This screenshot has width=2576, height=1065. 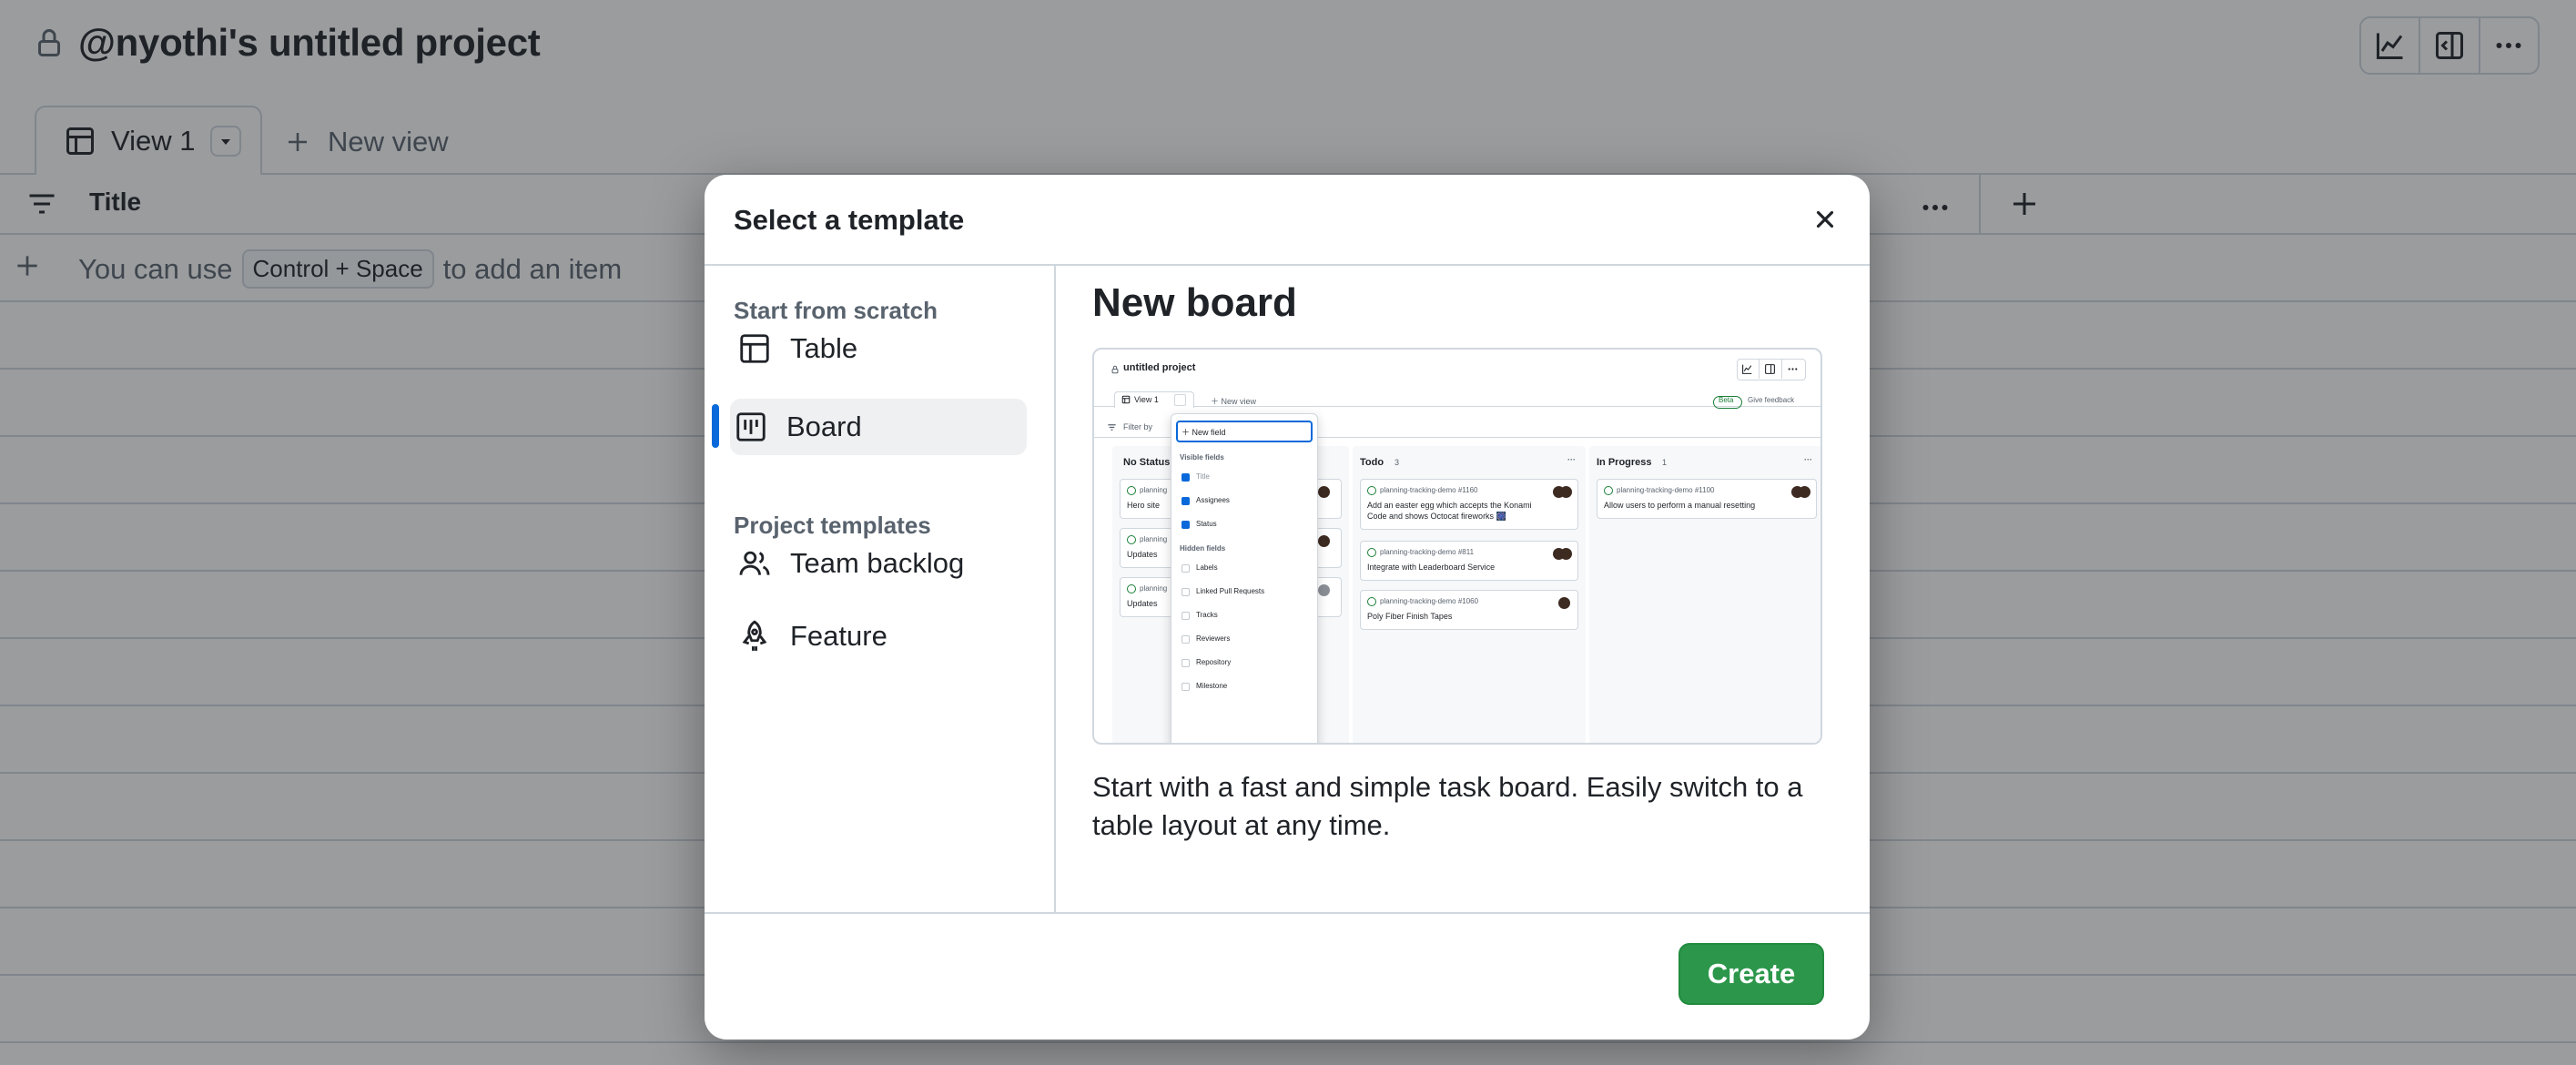 I want to click on mini-card-ref: planning-tracking-demo #1160, so click(x=1429, y=490).